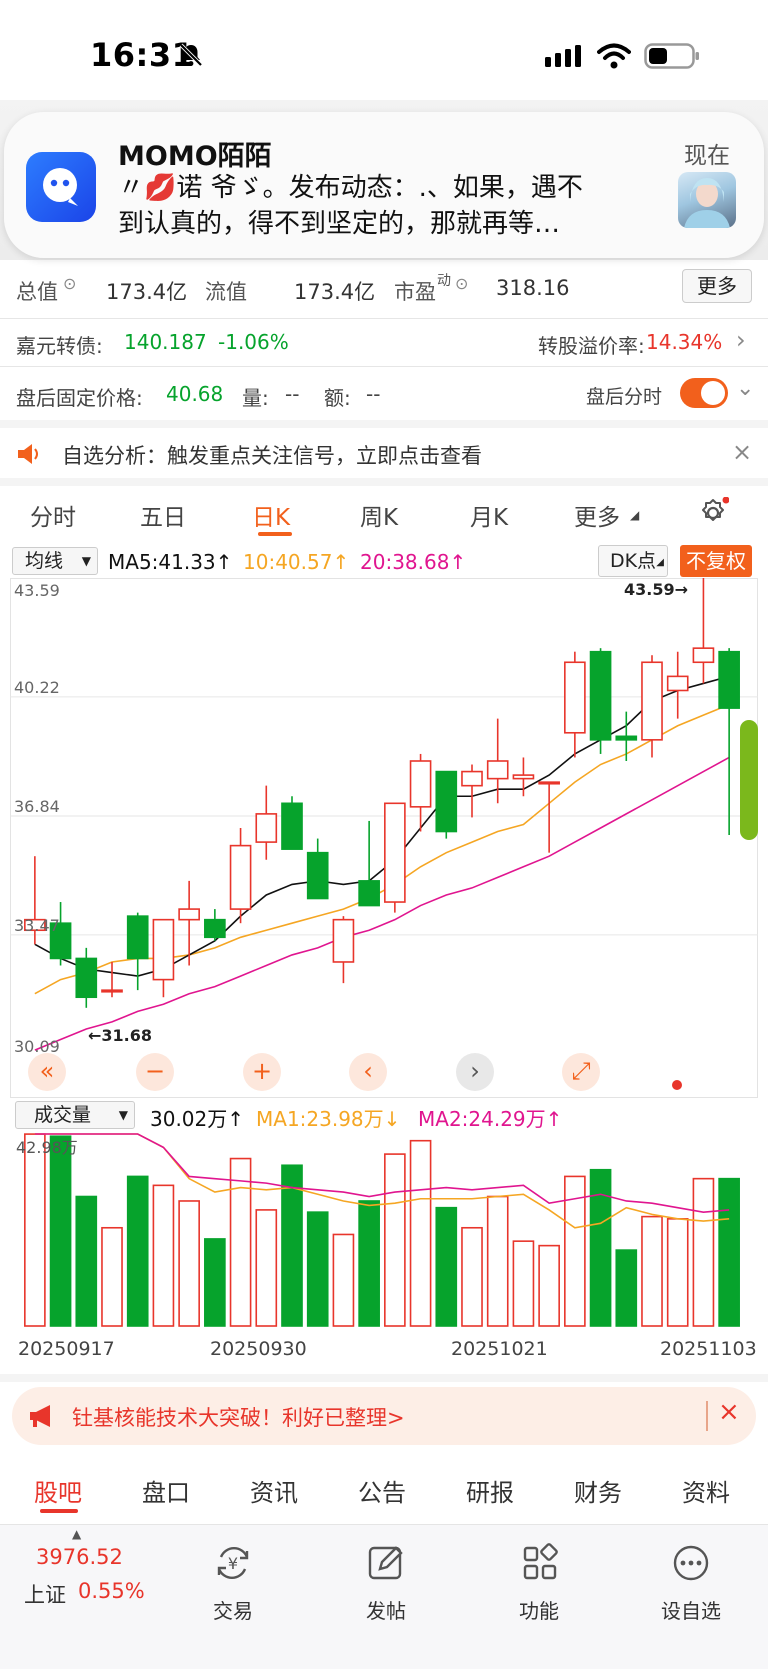  I want to click on divider, so click(707, 1416).